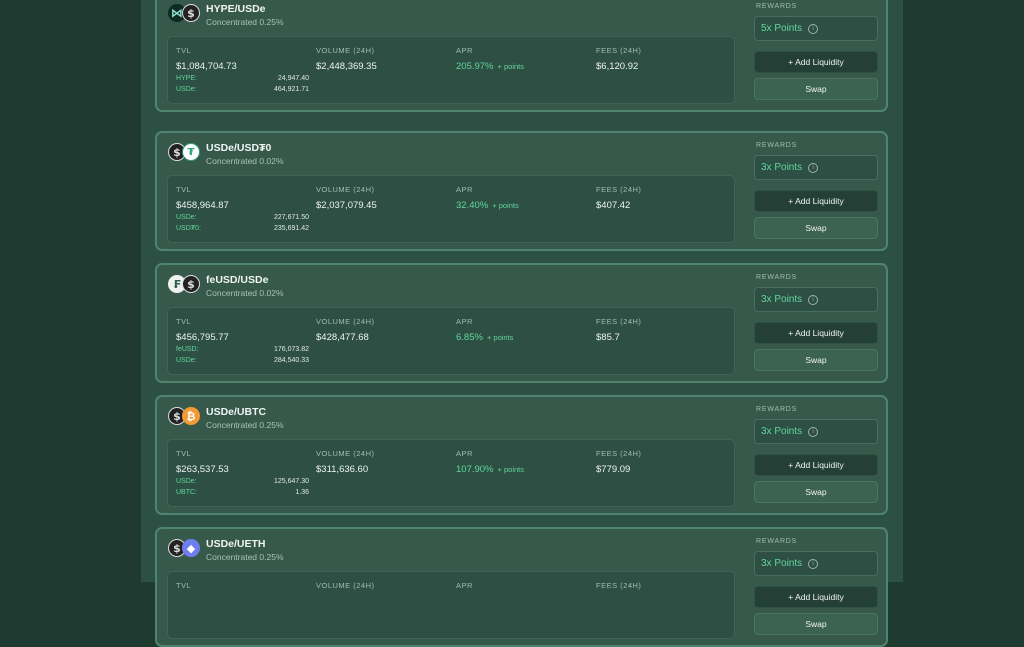 This screenshot has height=647, width=1024. Describe the element at coordinates (187, 349) in the screenshot. I see `token-name: feUSD:` at that location.